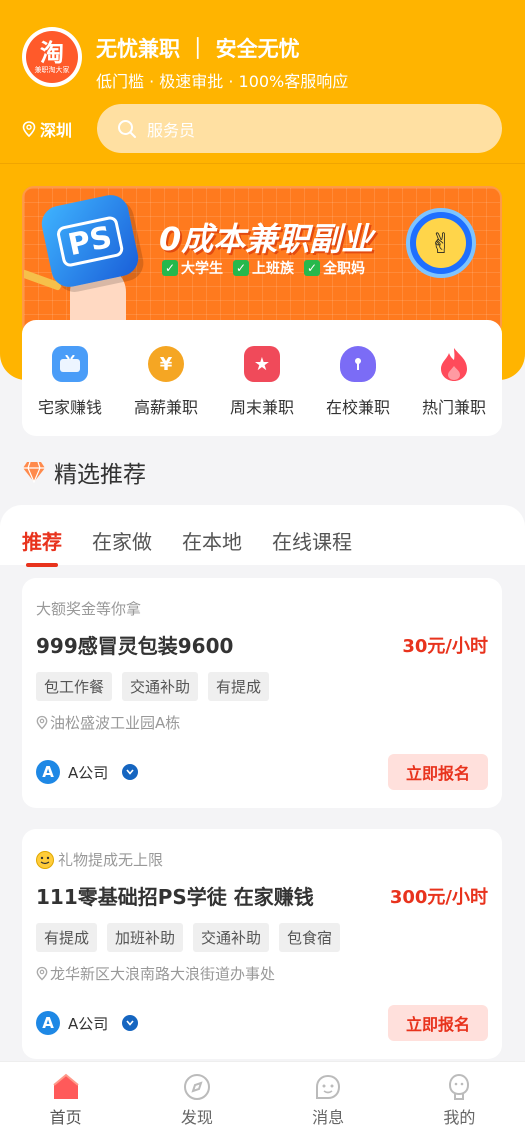  I want to click on banner-tag: ✓ 全职妈, so click(334, 268).